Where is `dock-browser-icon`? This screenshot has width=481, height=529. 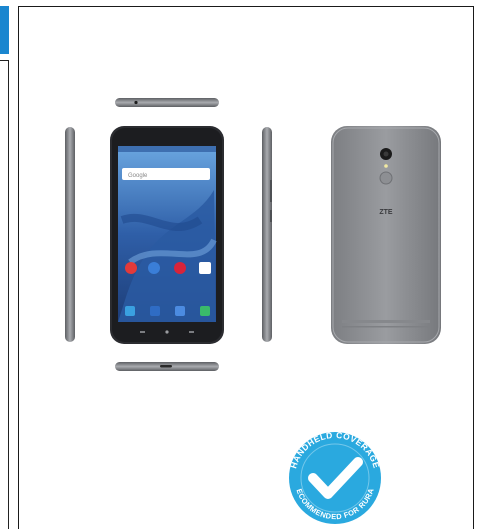 dock-browser-icon is located at coordinates (205, 311).